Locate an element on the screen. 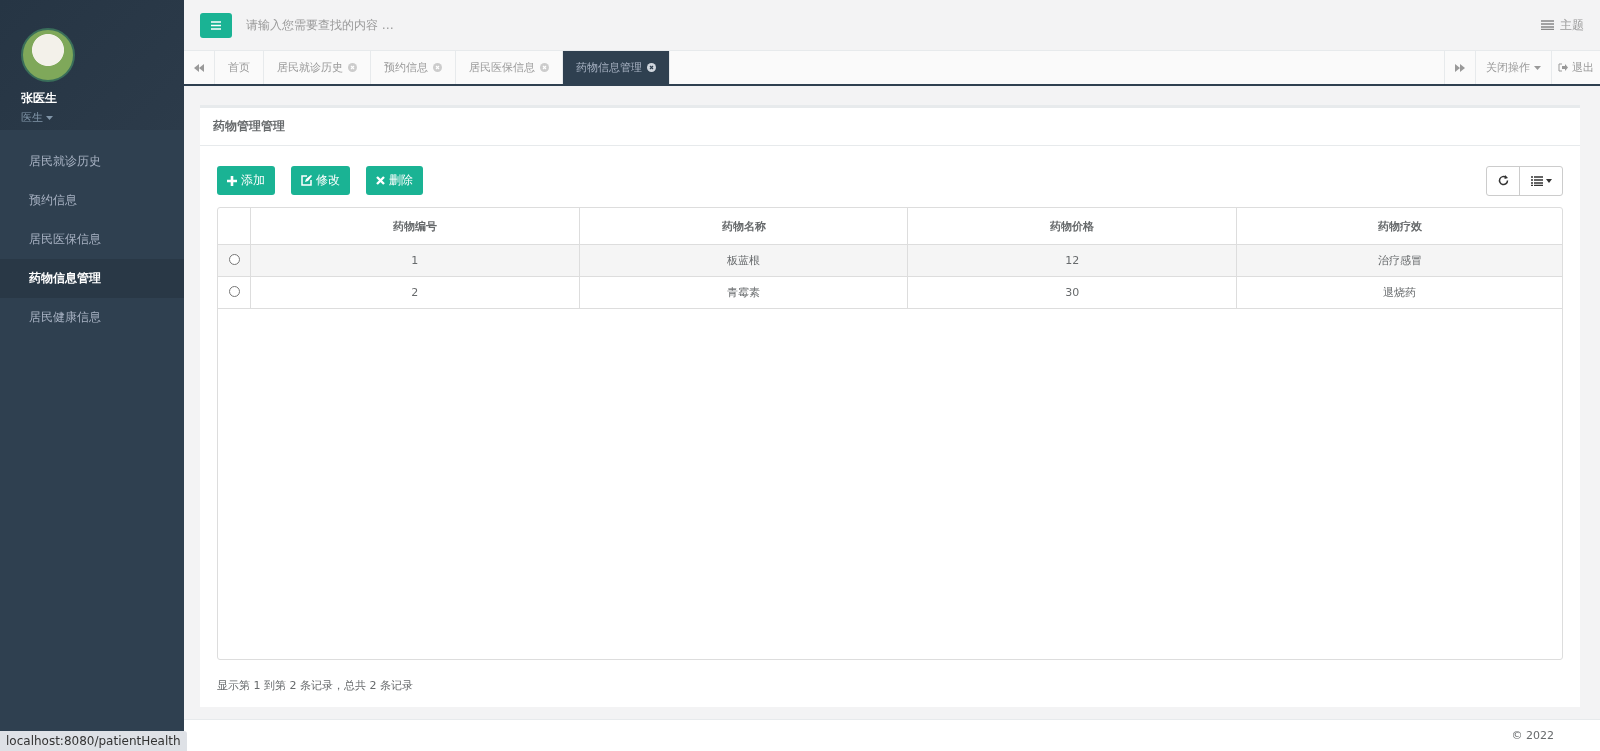 This screenshot has width=1600, height=751. sidebar-item: 预约信息 is located at coordinates (92, 200).